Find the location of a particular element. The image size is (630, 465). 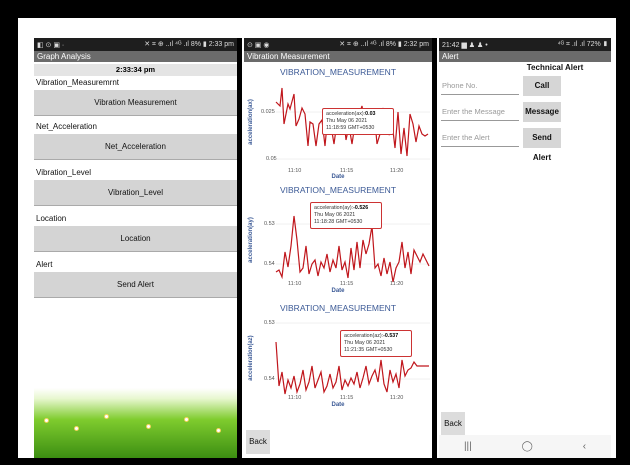

message-input: Enter the Message is located at coordinates (480, 112).